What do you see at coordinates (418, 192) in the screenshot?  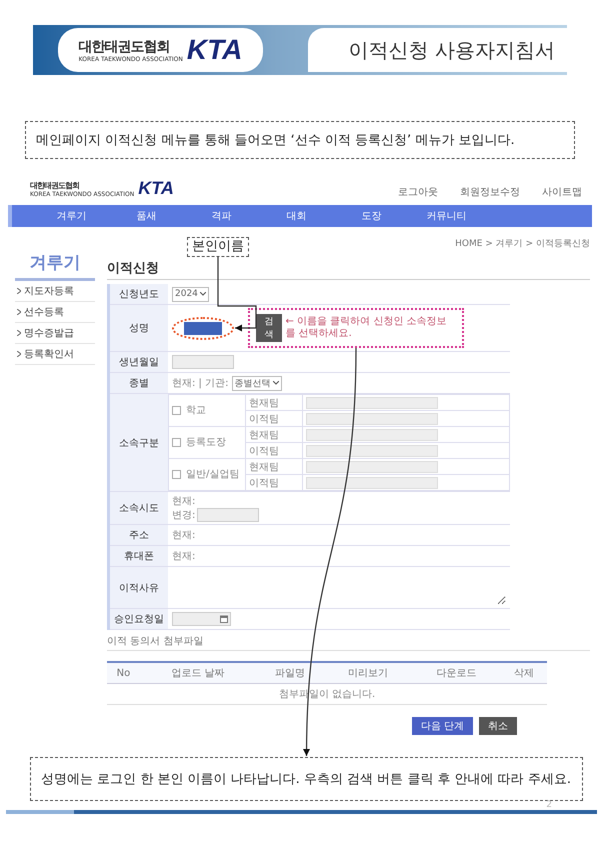 I see `header-link: 로그아웃` at bounding box center [418, 192].